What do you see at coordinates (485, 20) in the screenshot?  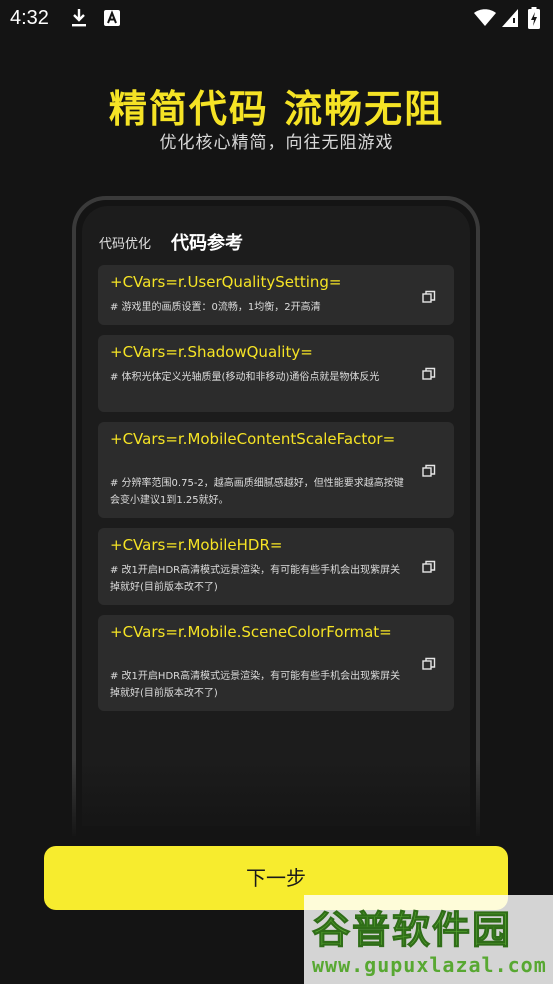 I see `wifi-icon` at bounding box center [485, 20].